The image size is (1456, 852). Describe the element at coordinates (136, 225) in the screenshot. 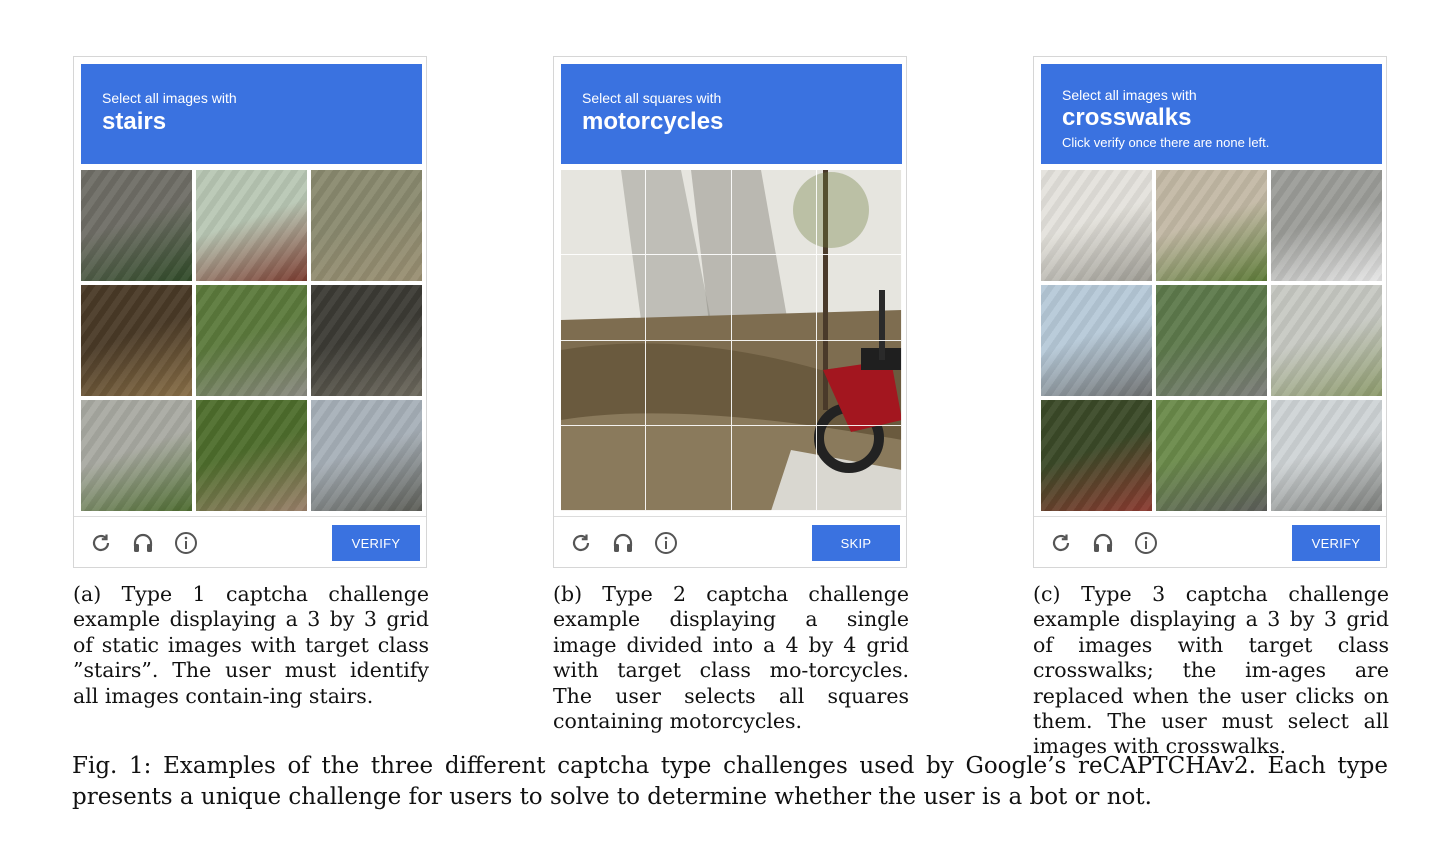

I see `tile-house-bush` at that location.